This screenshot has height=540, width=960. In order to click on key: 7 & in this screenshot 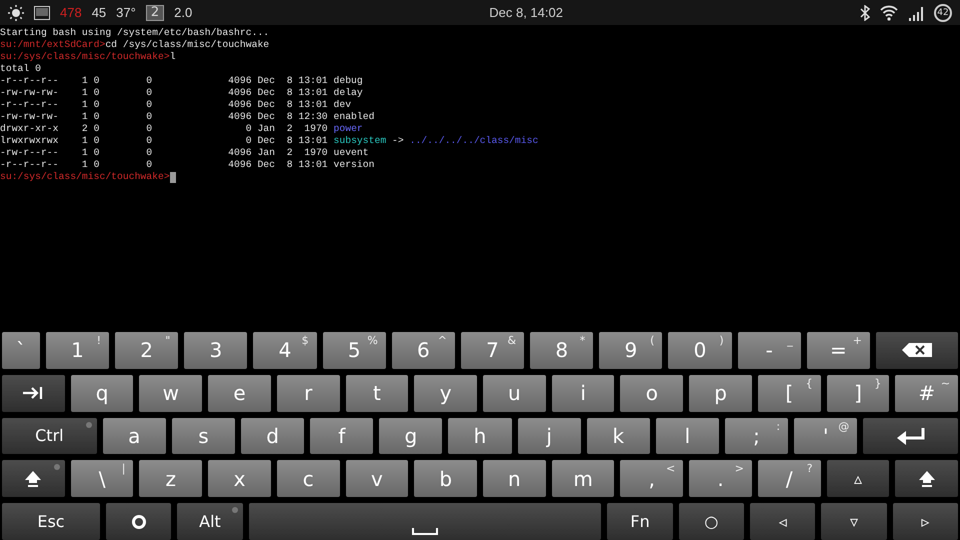, I will do `click(492, 350)`.